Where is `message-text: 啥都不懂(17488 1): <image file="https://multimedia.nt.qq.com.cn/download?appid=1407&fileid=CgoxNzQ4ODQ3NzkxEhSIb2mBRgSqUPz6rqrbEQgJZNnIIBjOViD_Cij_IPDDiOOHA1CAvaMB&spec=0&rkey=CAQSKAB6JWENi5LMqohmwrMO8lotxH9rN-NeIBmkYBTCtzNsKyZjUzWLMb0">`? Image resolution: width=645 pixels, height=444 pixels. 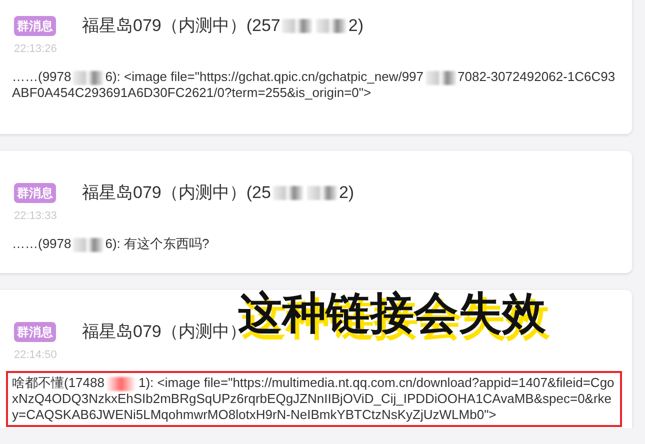 message-text: 啥都不懂(17488 1): <image file="https://multimedia.nt.qq.com.cn/download?appid=1407&fileid=CgoxNzQ4ODQ3NzkxEhSIb2mBRgSqUPz6rqrbEQgJZNnIIBjOViD_Cij_IPDDiOOHA1CAvaMB&spec=0&rkey=CAQSKAB6JWENi5LMqohmwrMO8lotxH9rN-NeIBmkYBTCtzNsKyZjUzWLMb0"> is located at coordinates (314, 399).